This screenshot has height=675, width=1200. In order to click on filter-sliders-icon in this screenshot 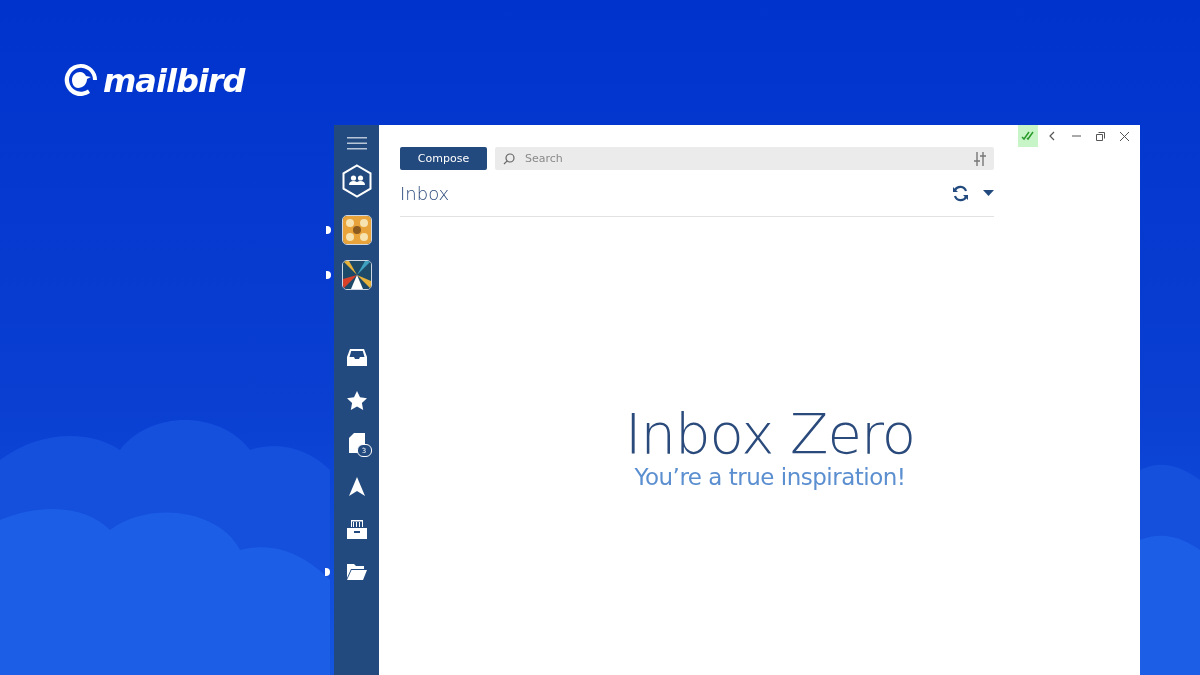, I will do `click(980, 158)`.